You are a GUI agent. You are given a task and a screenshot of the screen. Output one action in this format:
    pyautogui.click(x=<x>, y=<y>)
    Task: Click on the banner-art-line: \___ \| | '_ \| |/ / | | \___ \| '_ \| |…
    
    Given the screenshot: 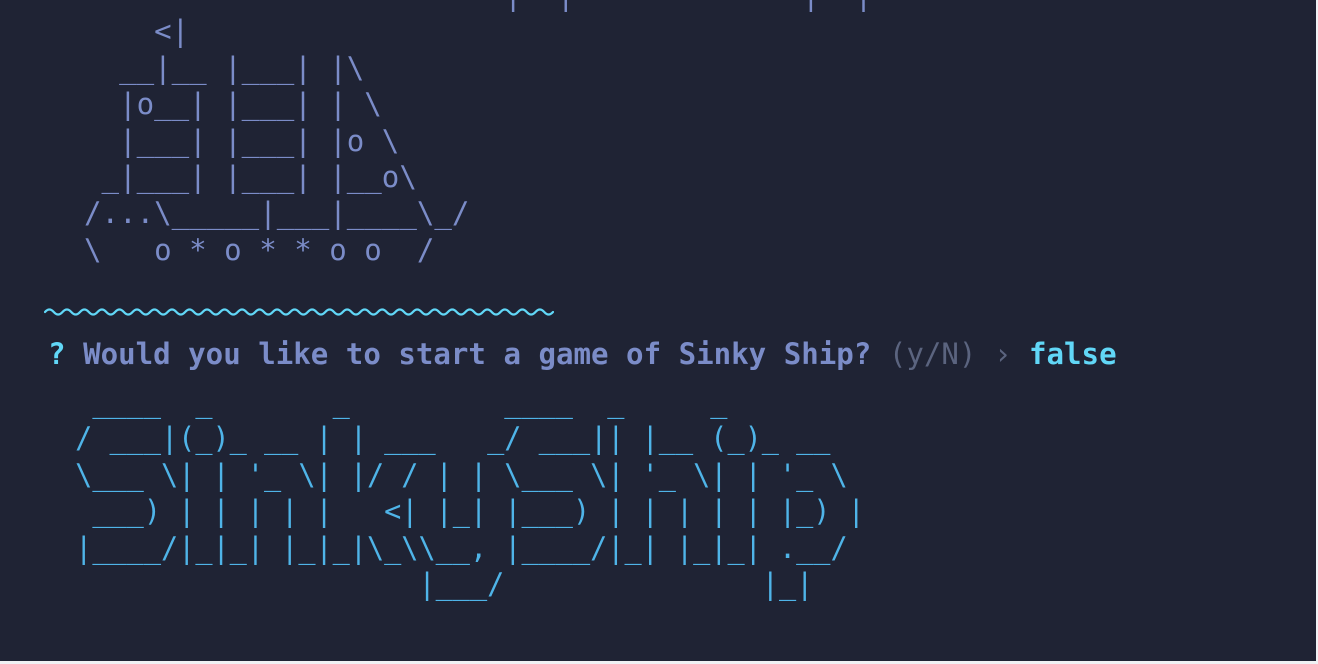 What is the action you would take?
    pyautogui.click(x=453, y=474)
    